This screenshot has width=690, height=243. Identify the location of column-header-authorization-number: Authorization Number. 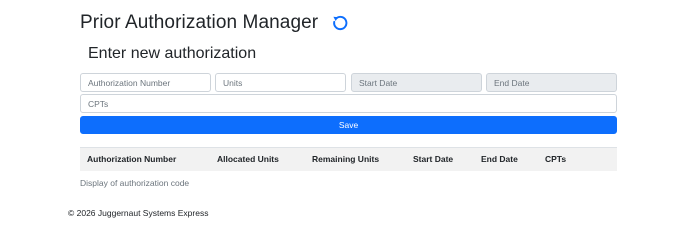
(131, 160).